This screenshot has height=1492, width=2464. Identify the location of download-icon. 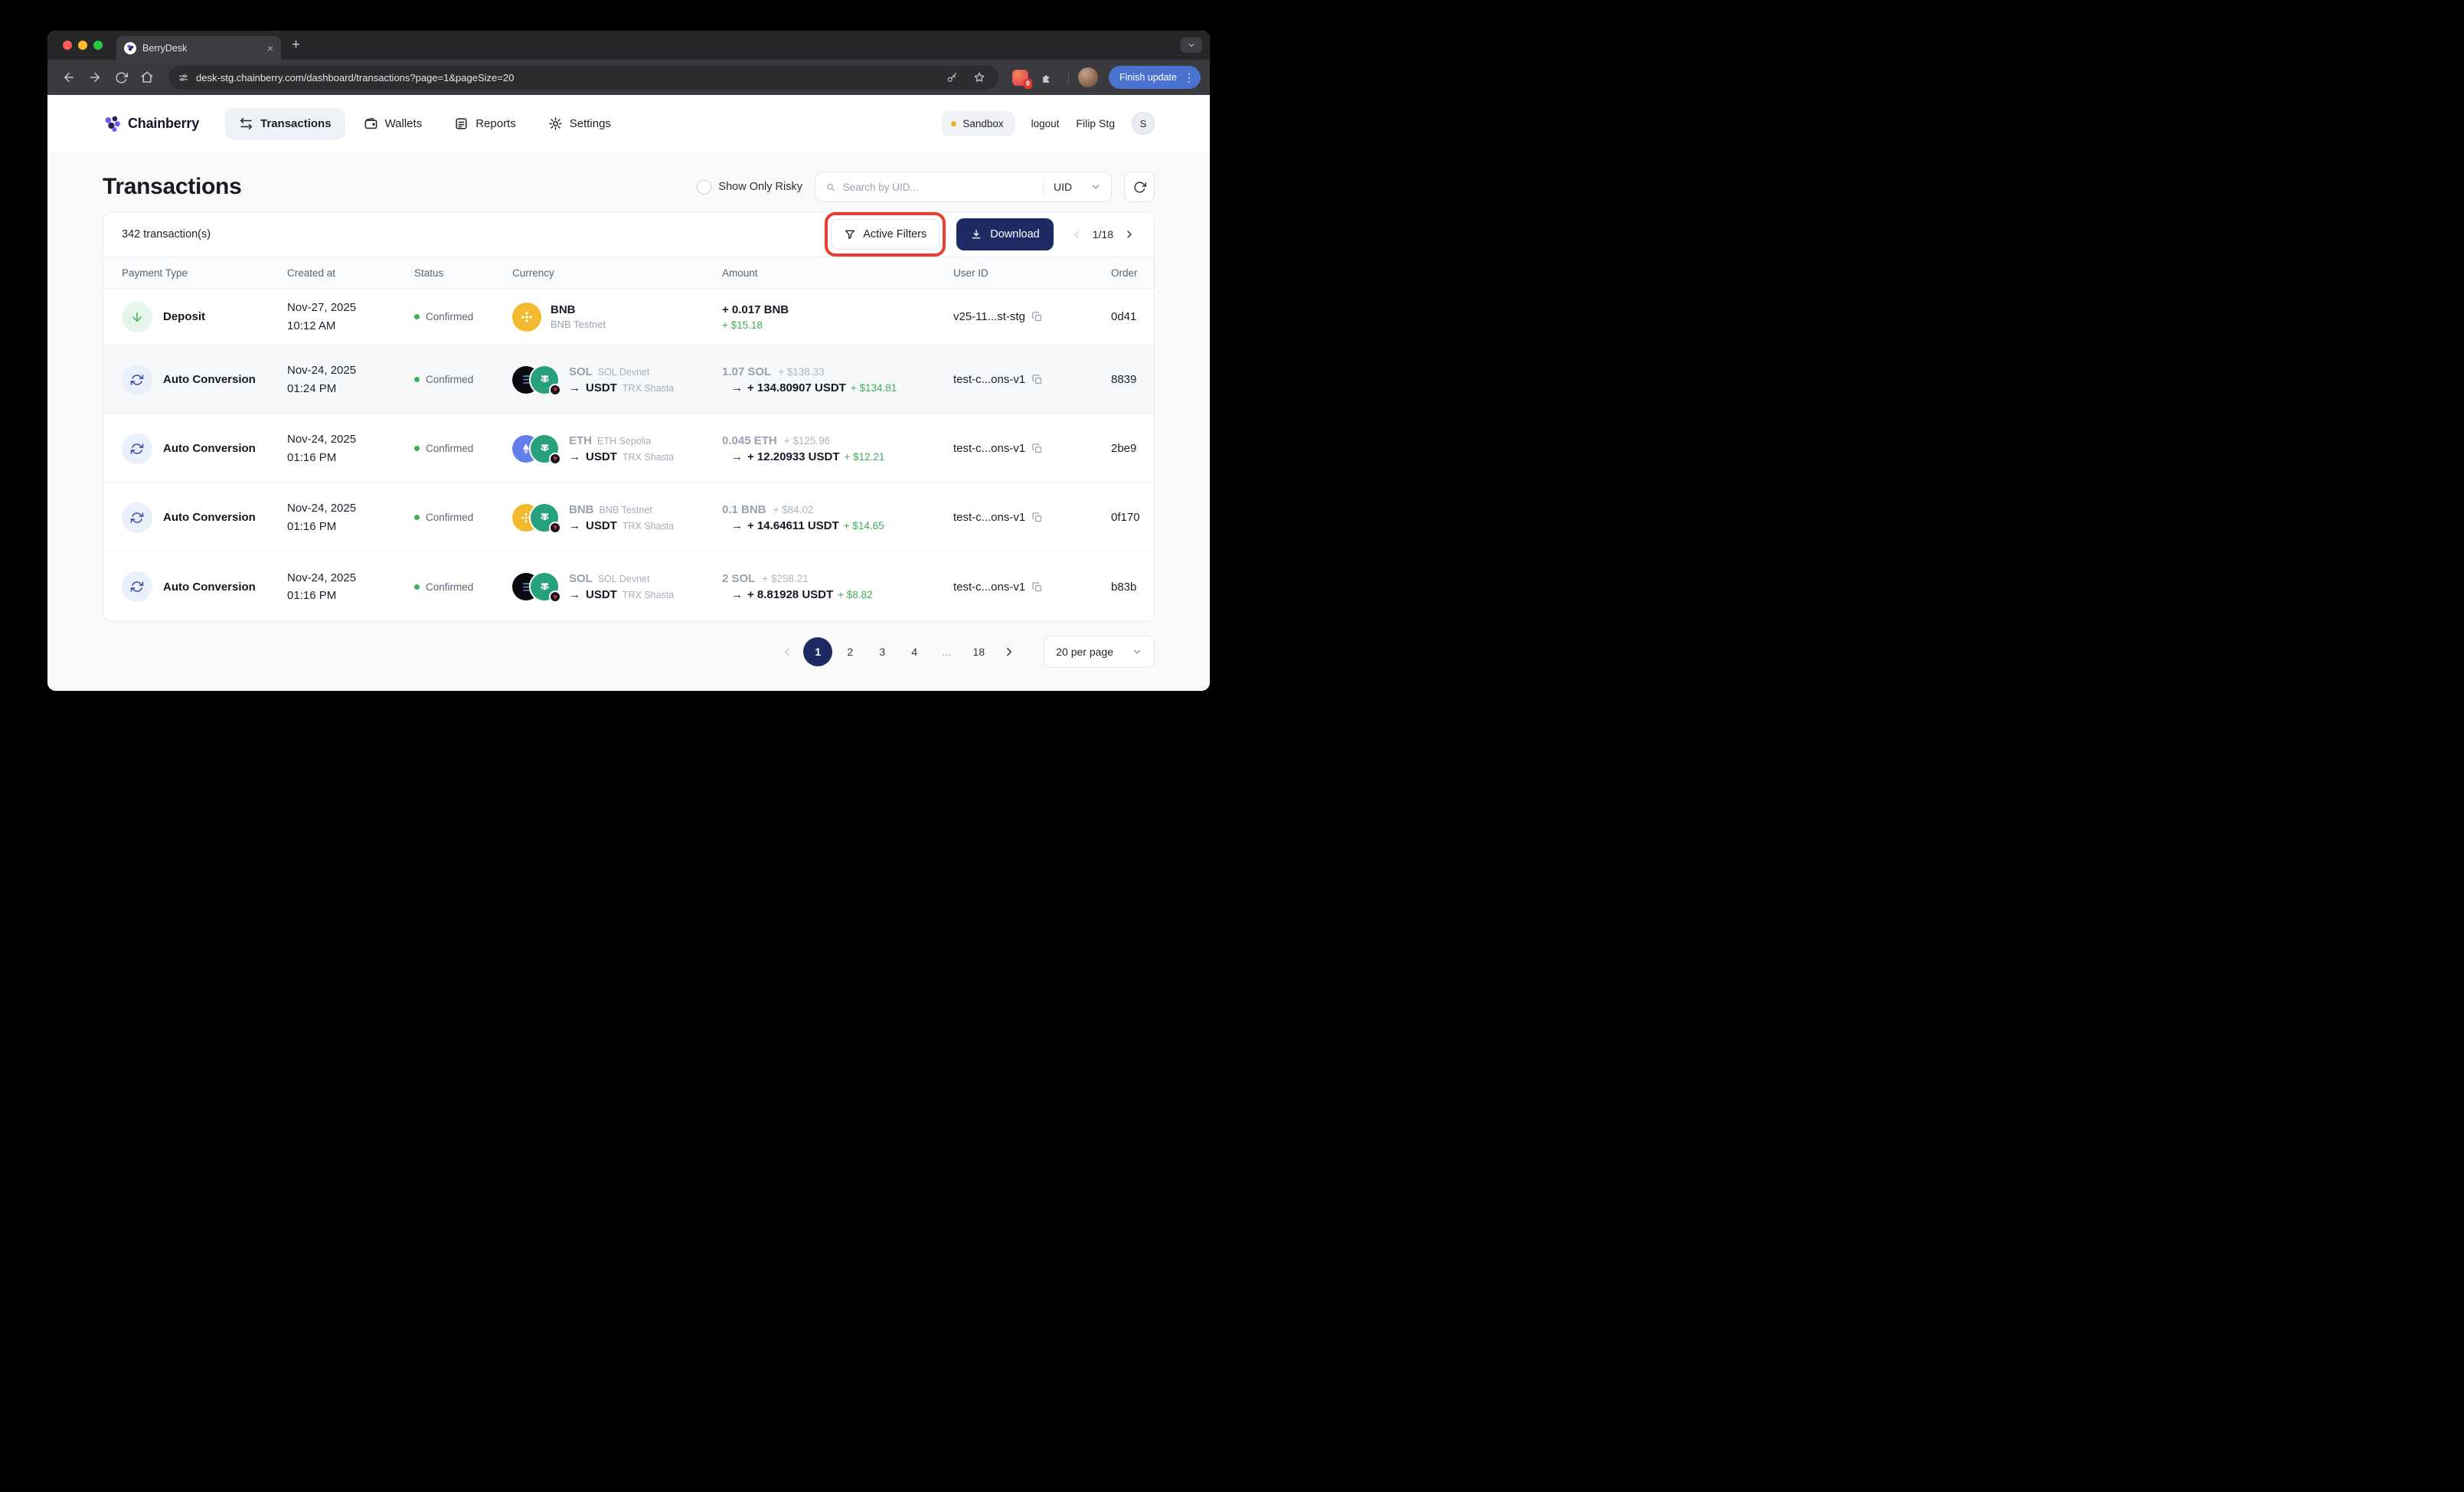
(976, 234).